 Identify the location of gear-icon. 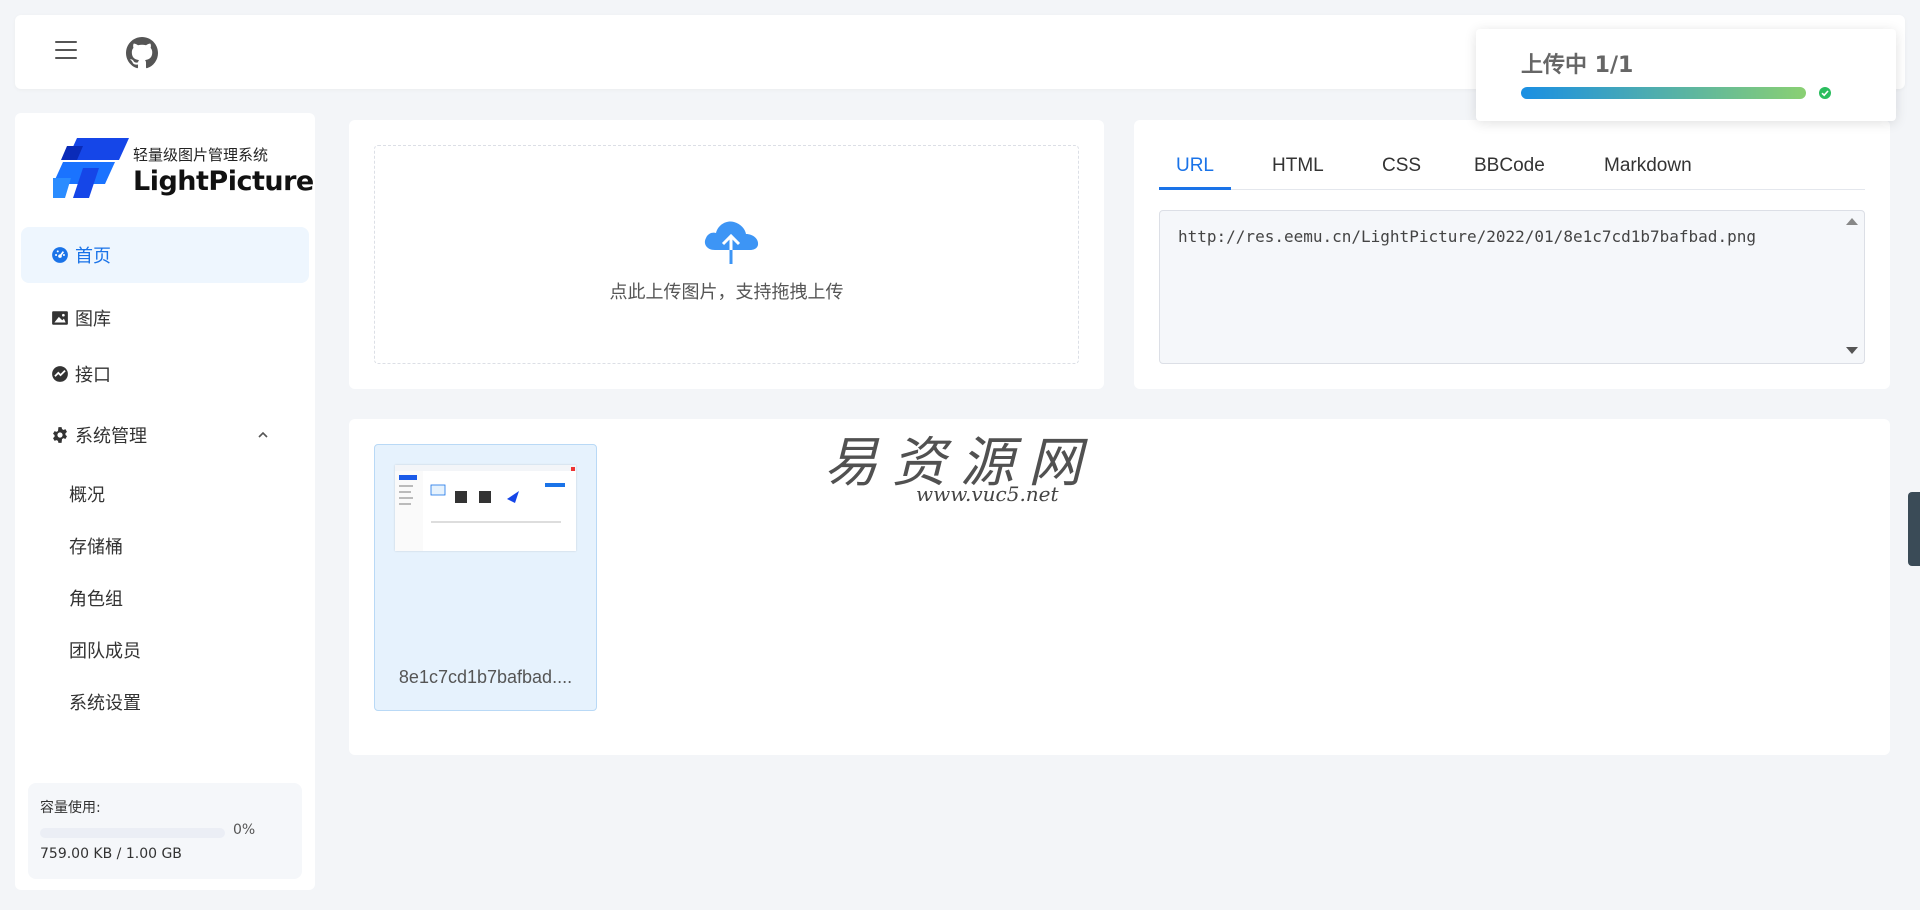
(60, 435).